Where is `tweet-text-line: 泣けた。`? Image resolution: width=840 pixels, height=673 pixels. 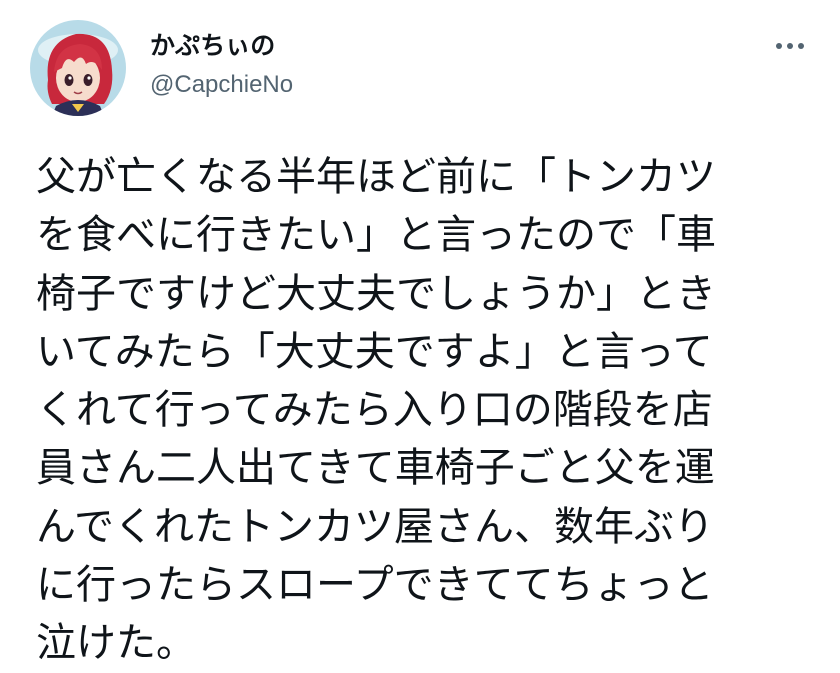 tweet-text-line: 泣けた。 is located at coordinates (116, 643).